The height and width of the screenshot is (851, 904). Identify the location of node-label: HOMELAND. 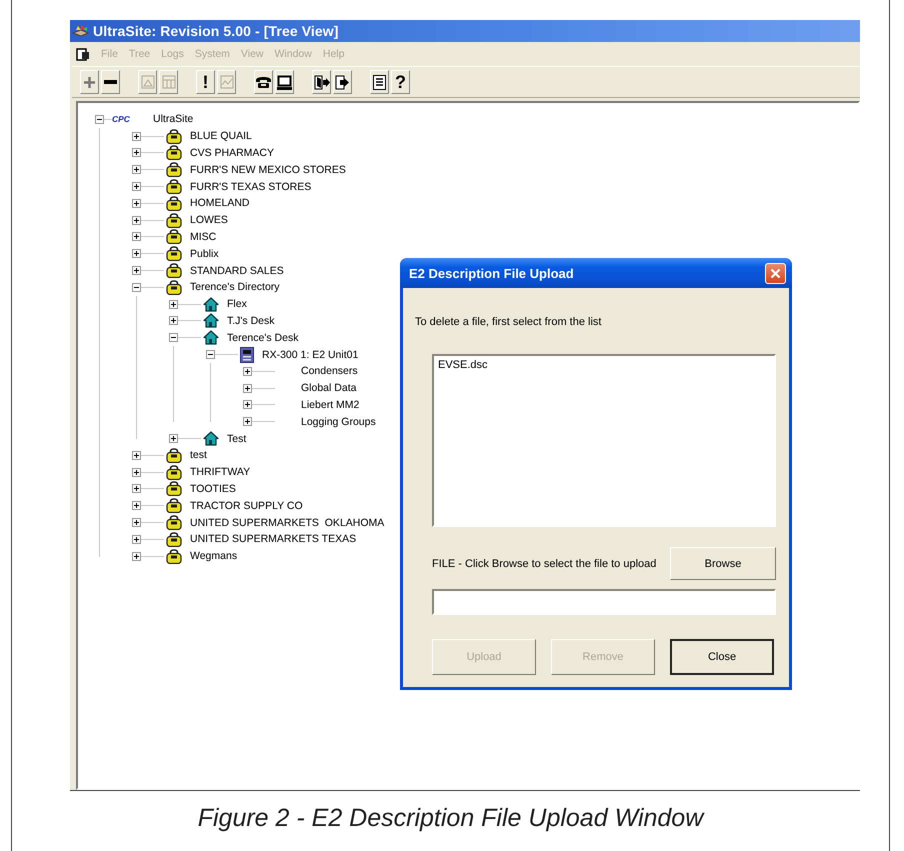
(220, 203).